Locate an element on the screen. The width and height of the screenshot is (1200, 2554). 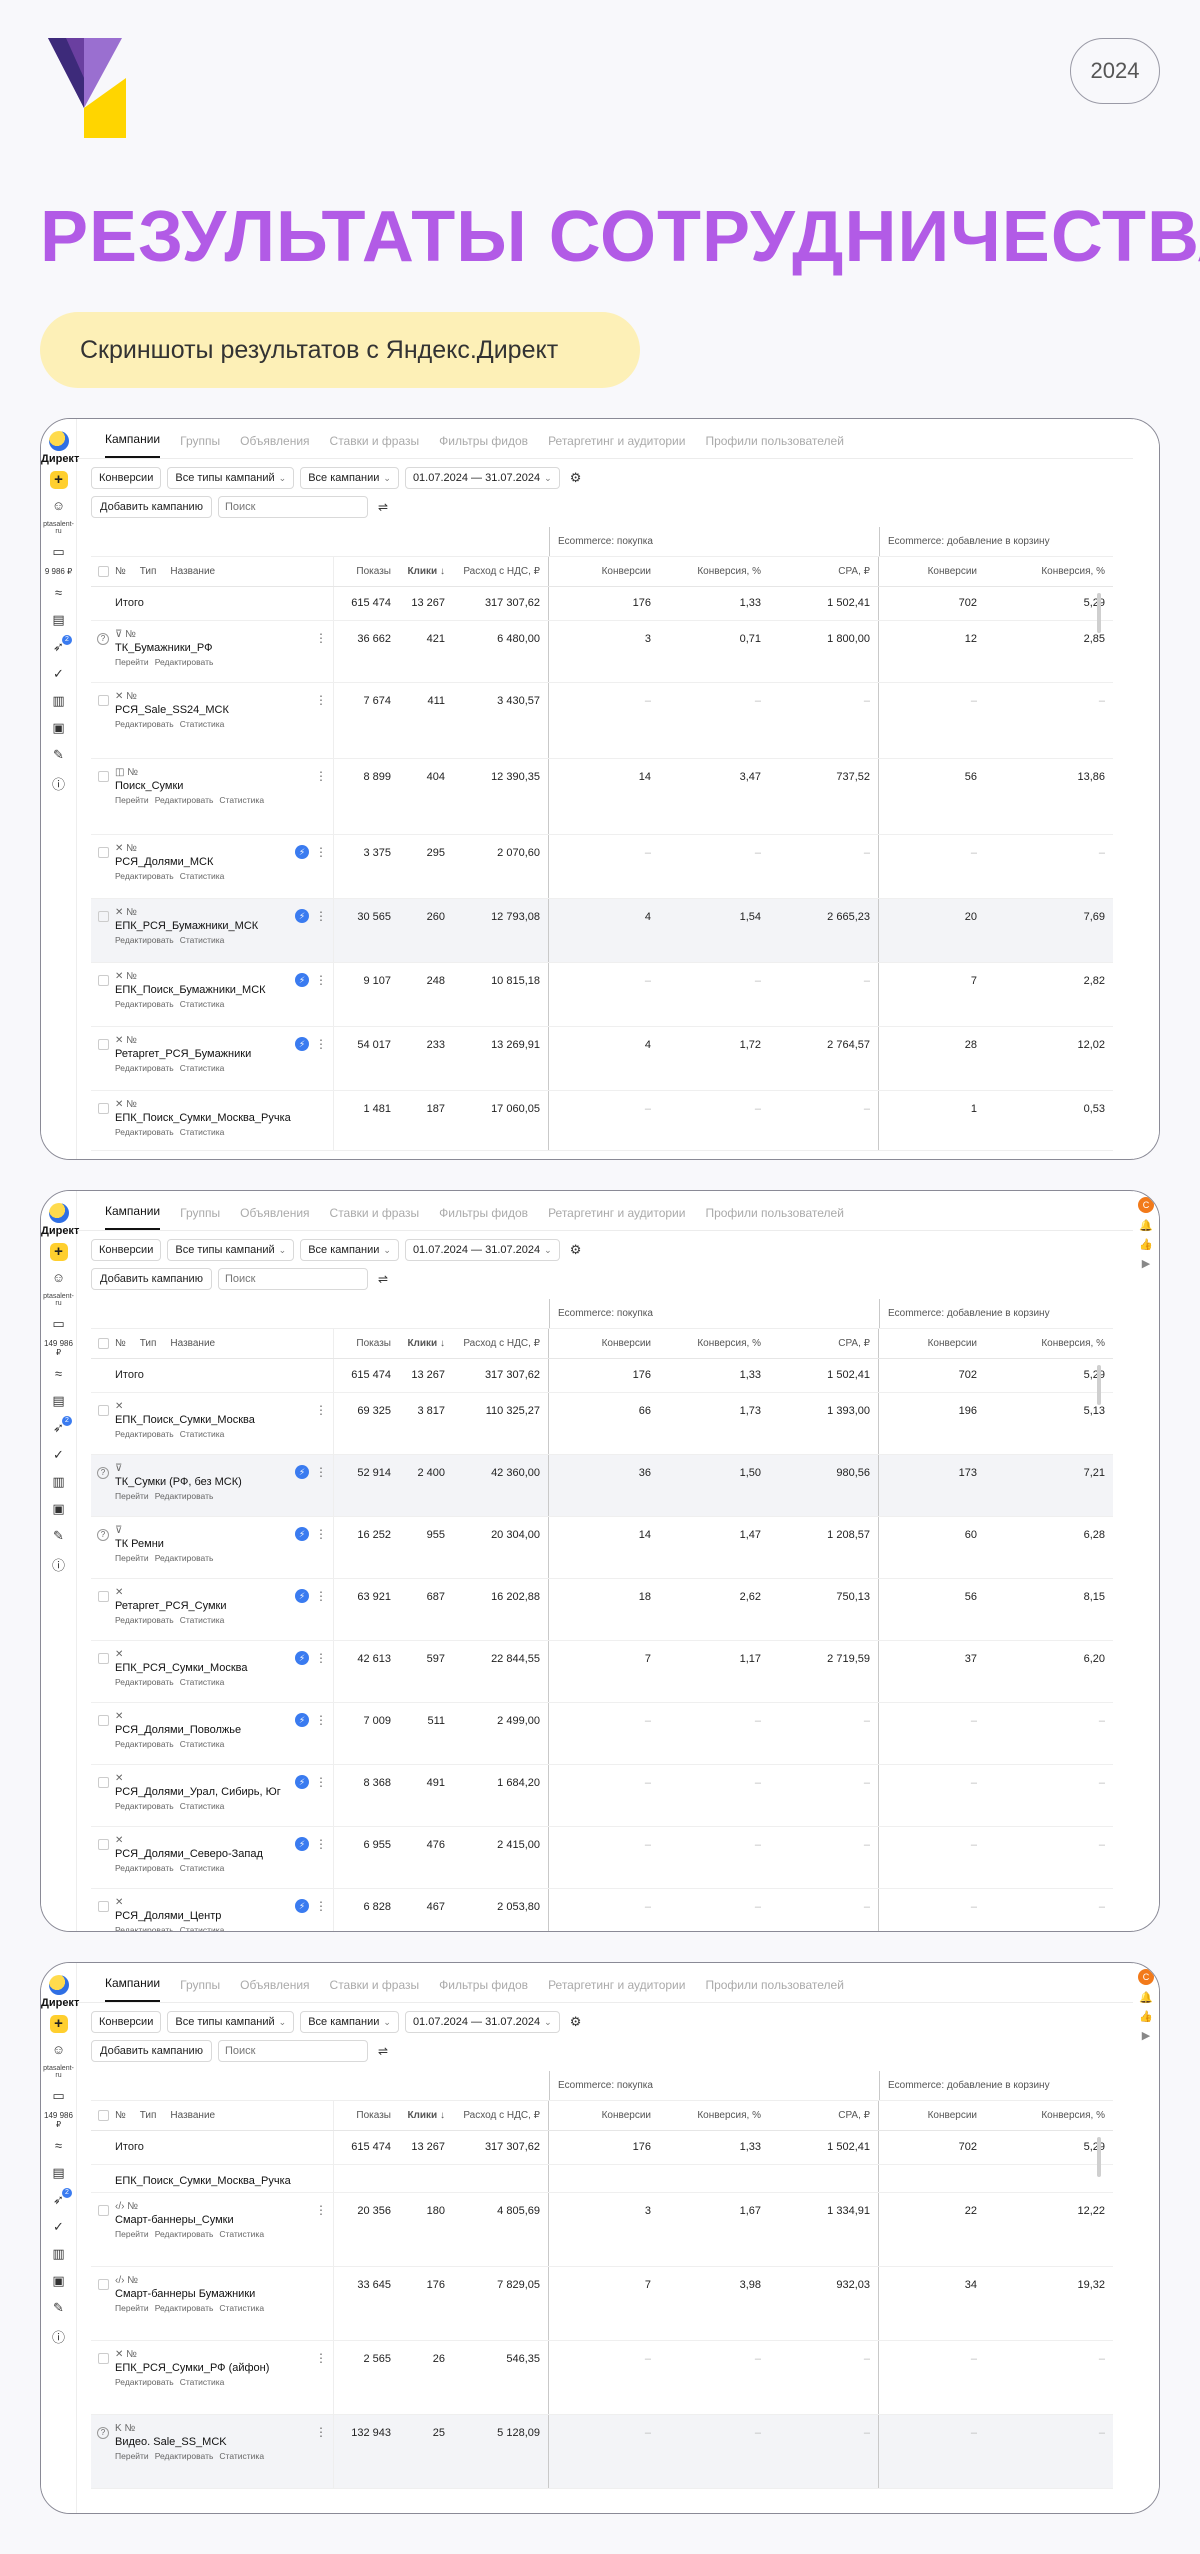
campaign-name-link: ТК_Сумки (РФ, без МСК) is located at coordinates (178, 1482).